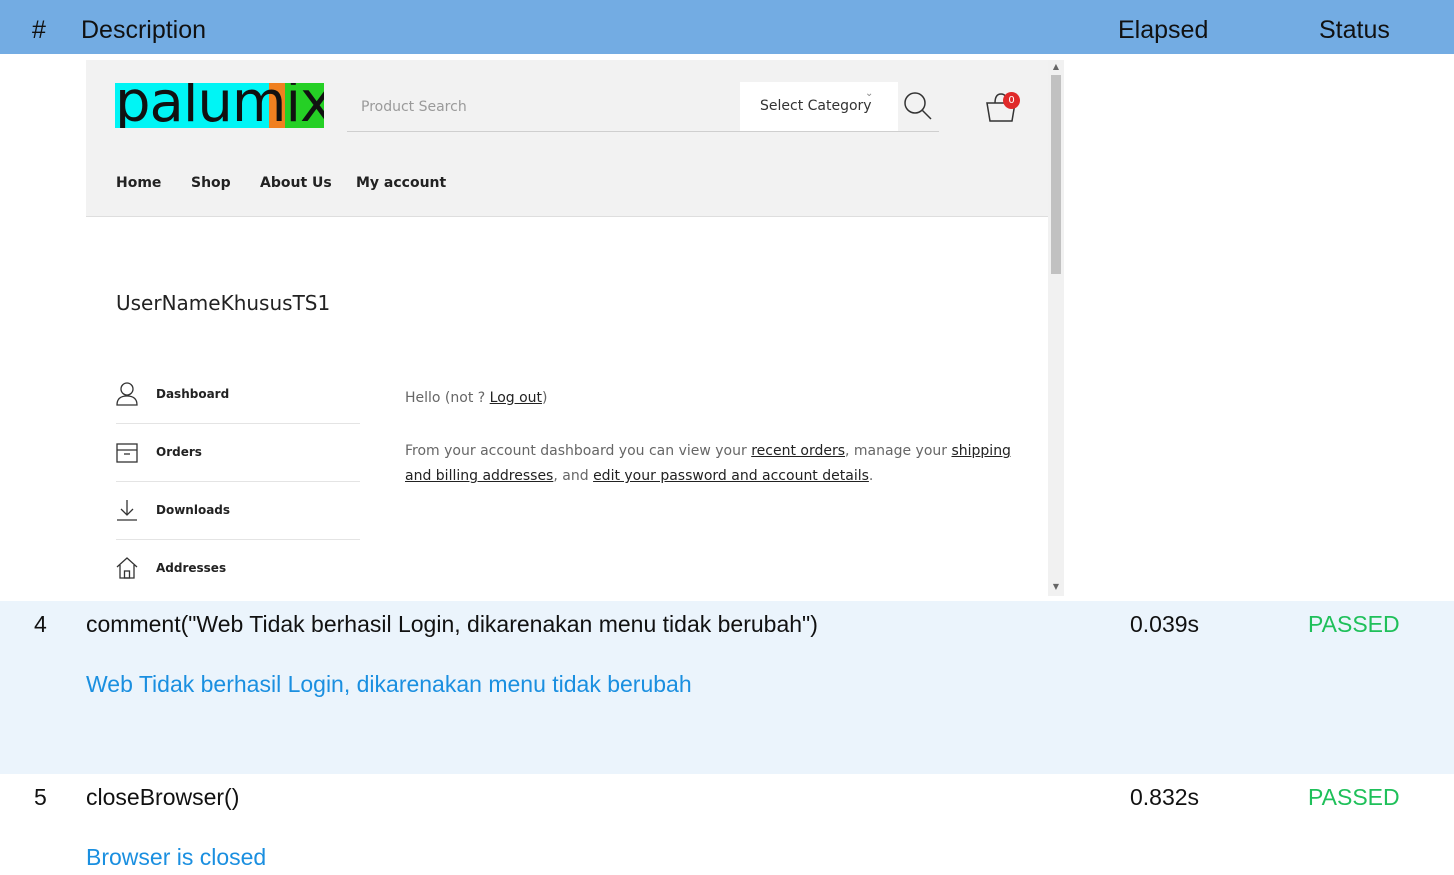 The image size is (1454, 875). I want to click on row-num: 5, so click(40, 797).